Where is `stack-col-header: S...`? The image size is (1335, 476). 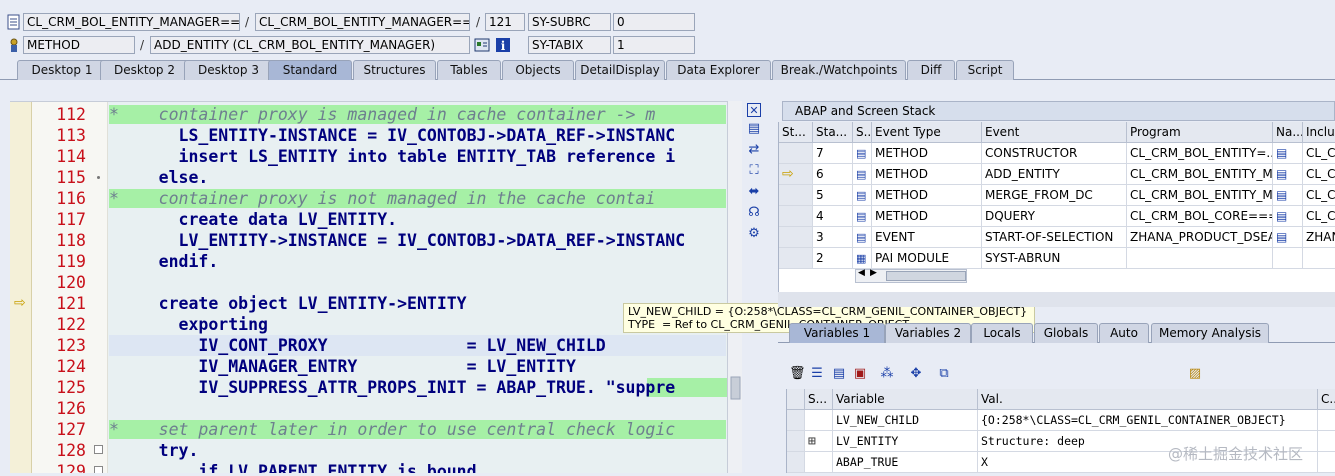 stack-col-header: S... is located at coordinates (862, 132).